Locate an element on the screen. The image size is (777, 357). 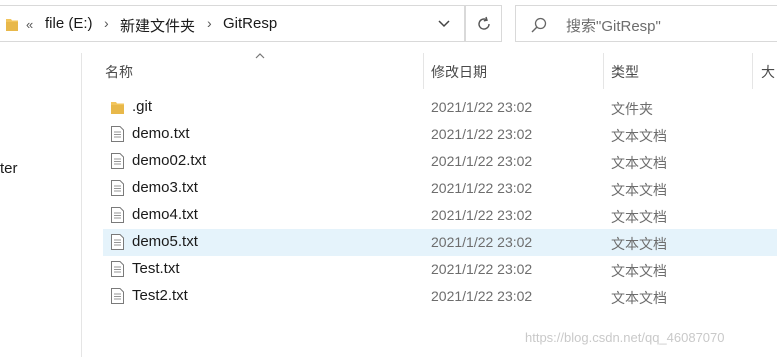
file-row: demo02.txt 2021/1/22 23:02 文本文档 is located at coordinates (440, 161).